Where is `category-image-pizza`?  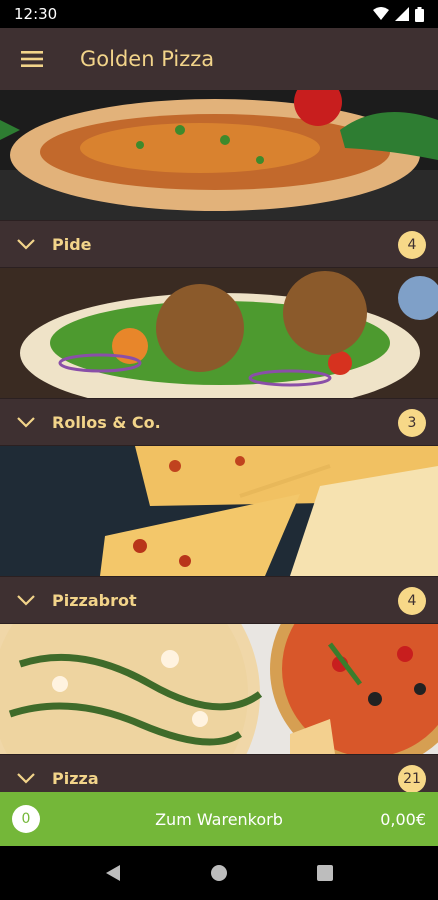 category-image-pizza is located at coordinates (219, 689).